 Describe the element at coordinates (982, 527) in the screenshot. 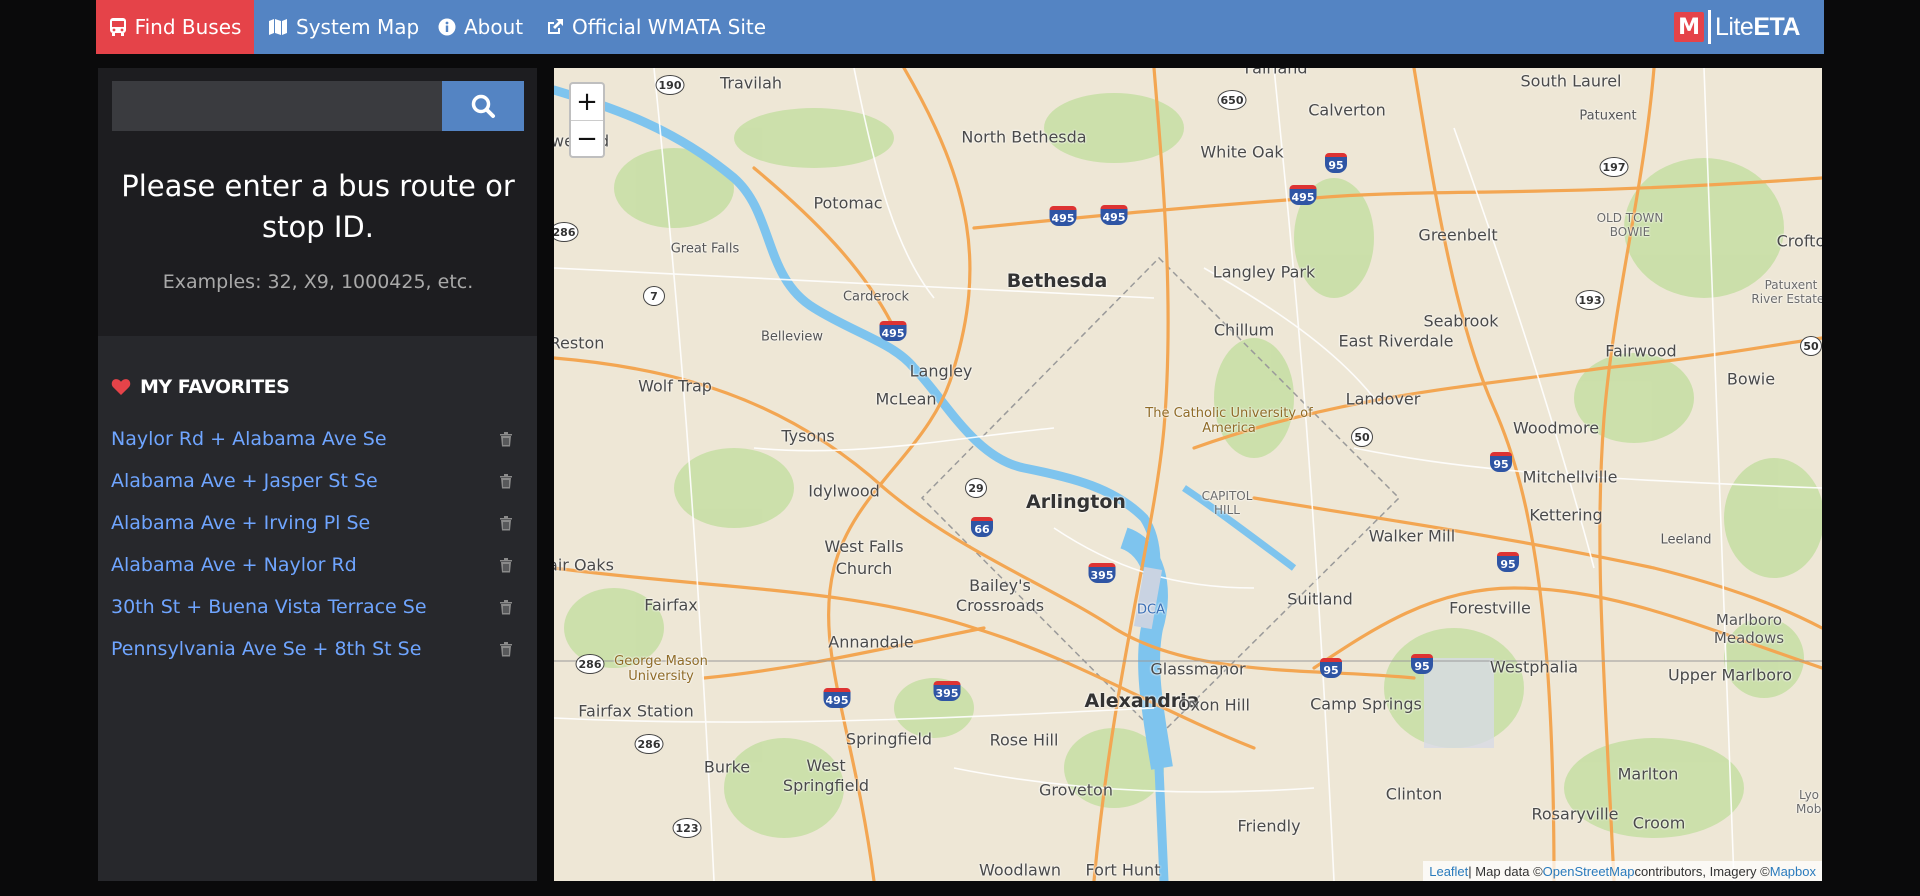

I see `interstate-shield: 66` at that location.